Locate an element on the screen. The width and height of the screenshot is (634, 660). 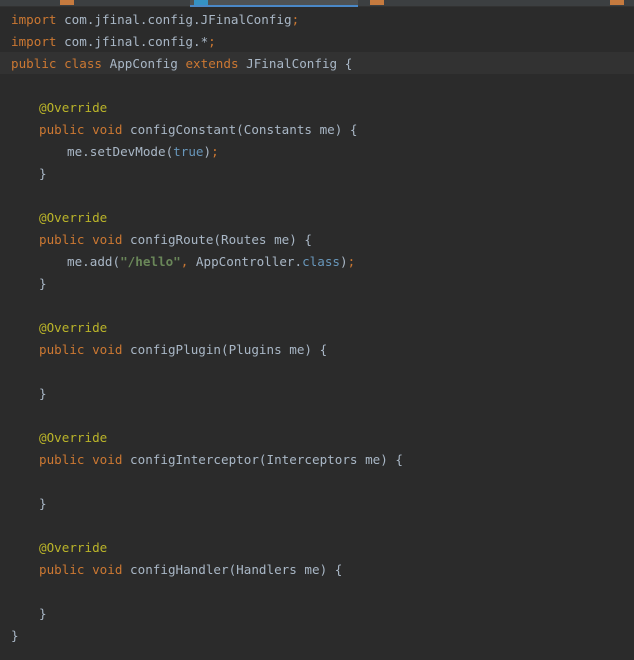
method-signature: public void configRoute(Routes me) { is located at coordinates (176, 239).